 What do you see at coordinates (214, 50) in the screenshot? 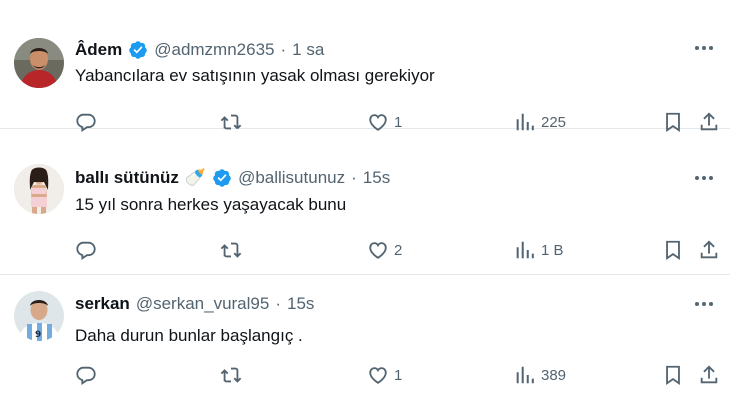
I see `author-handle: @admzmn2635` at bounding box center [214, 50].